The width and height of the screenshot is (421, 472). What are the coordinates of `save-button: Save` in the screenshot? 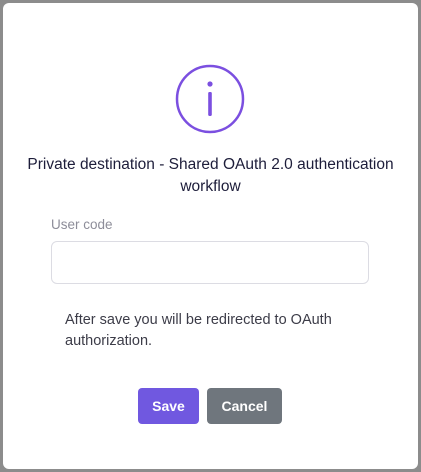 It's located at (168, 406).